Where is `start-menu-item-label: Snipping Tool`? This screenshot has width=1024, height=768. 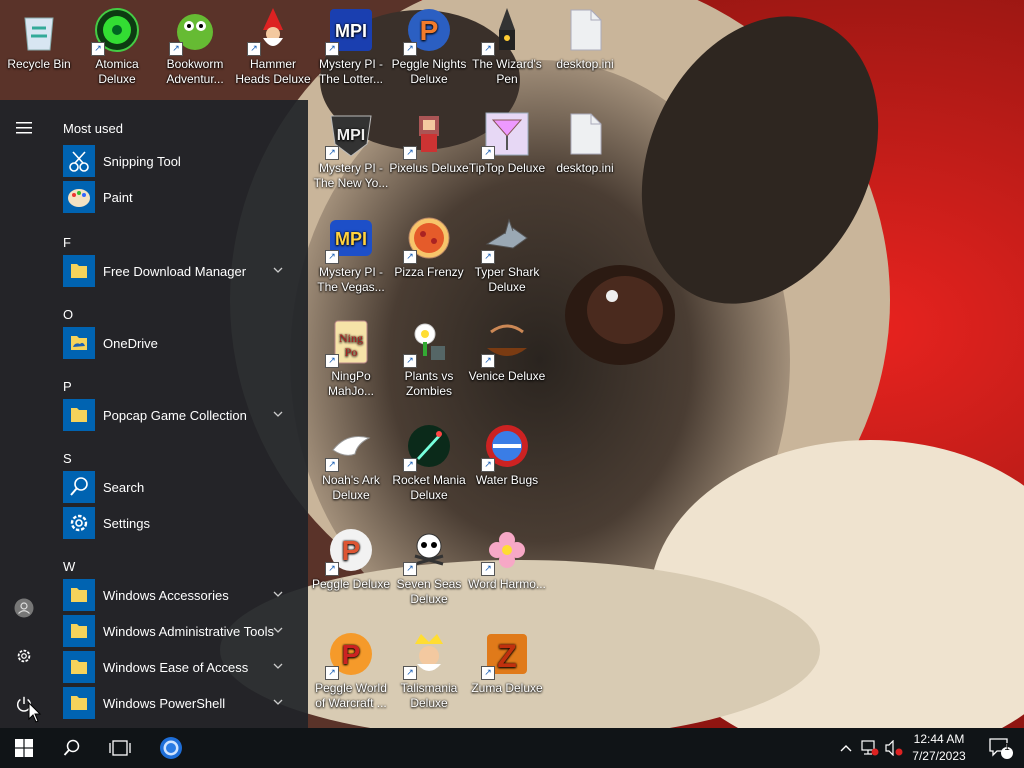 start-menu-item-label: Snipping Tool is located at coordinates (142, 161).